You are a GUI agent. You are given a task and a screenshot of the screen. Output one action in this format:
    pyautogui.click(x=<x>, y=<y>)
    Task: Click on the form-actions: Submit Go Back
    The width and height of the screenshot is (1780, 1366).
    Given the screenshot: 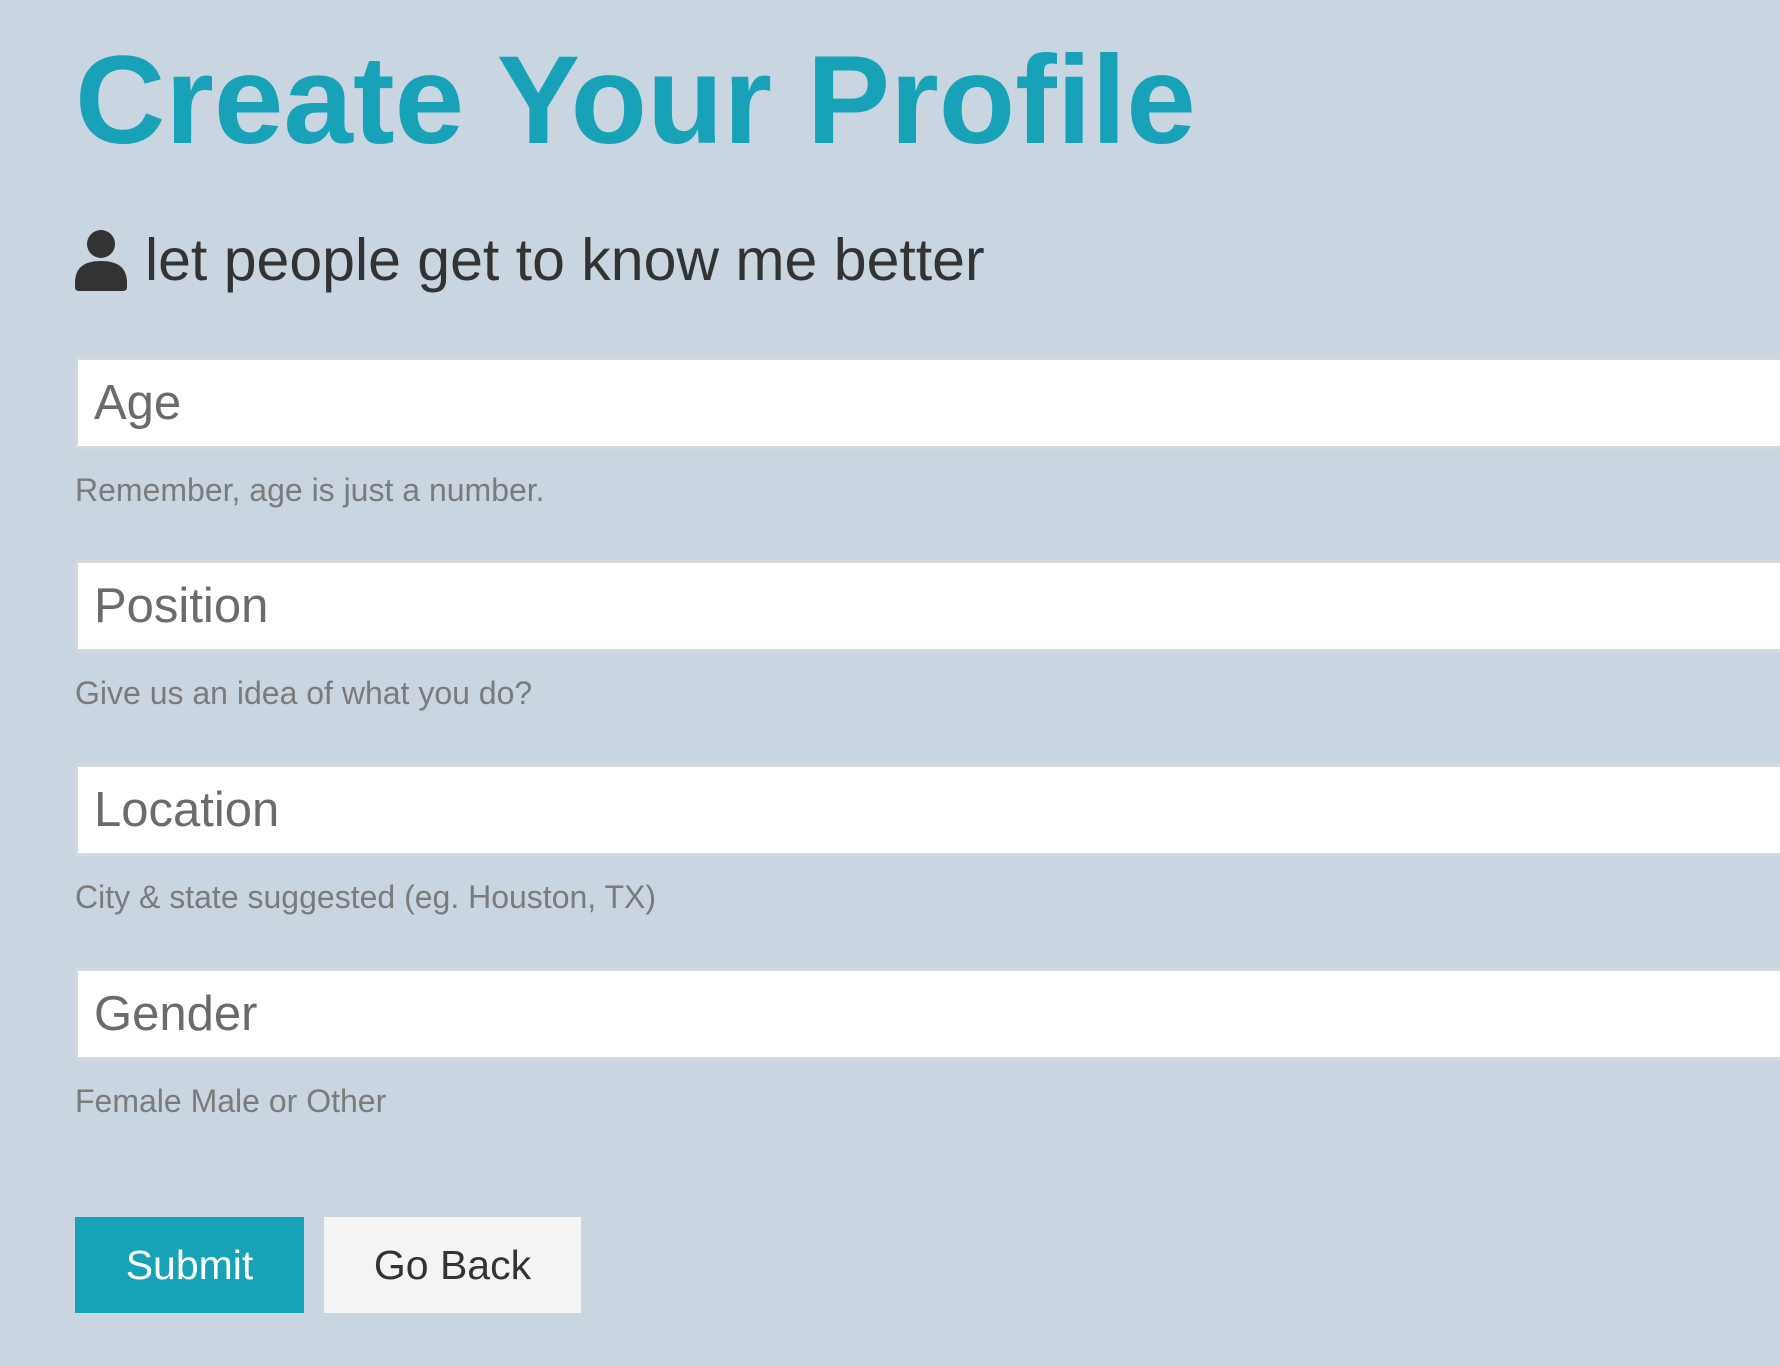 What is the action you would take?
    pyautogui.click(x=328, y=1265)
    